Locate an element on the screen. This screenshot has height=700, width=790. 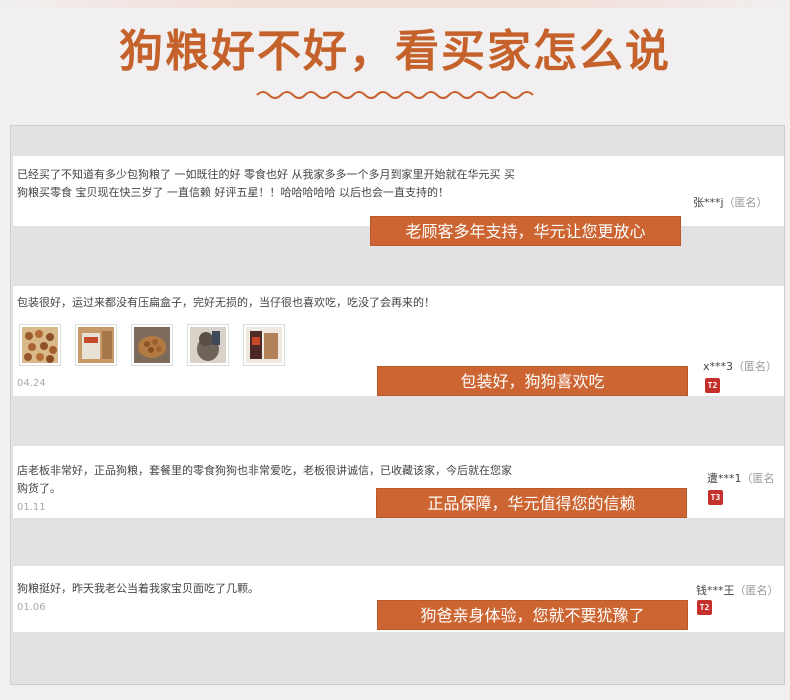
review-caption: 老顾客多年支持，华元让您更放心 is located at coordinates (525, 231).